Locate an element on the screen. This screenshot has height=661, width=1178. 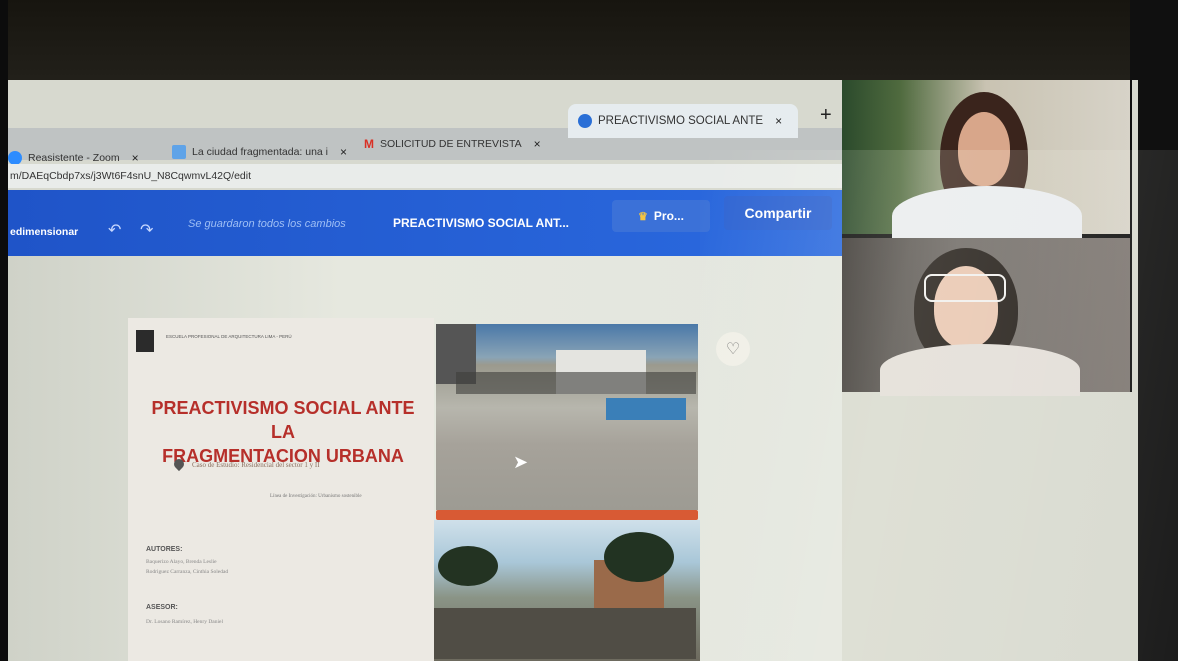
author-2: Rodriguez Carranza, Cinthia Soledad is located at coordinates (187, 572).